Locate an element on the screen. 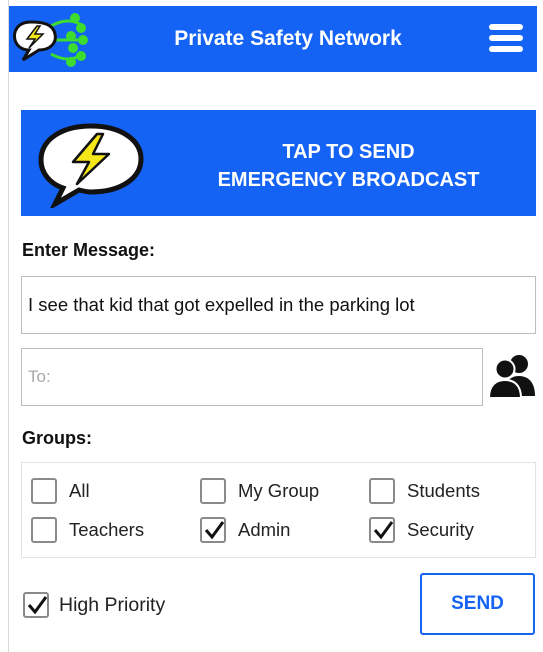 The width and height of the screenshot is (543, 652). group-teachers: Teachers is located at coordinates (87, 530).